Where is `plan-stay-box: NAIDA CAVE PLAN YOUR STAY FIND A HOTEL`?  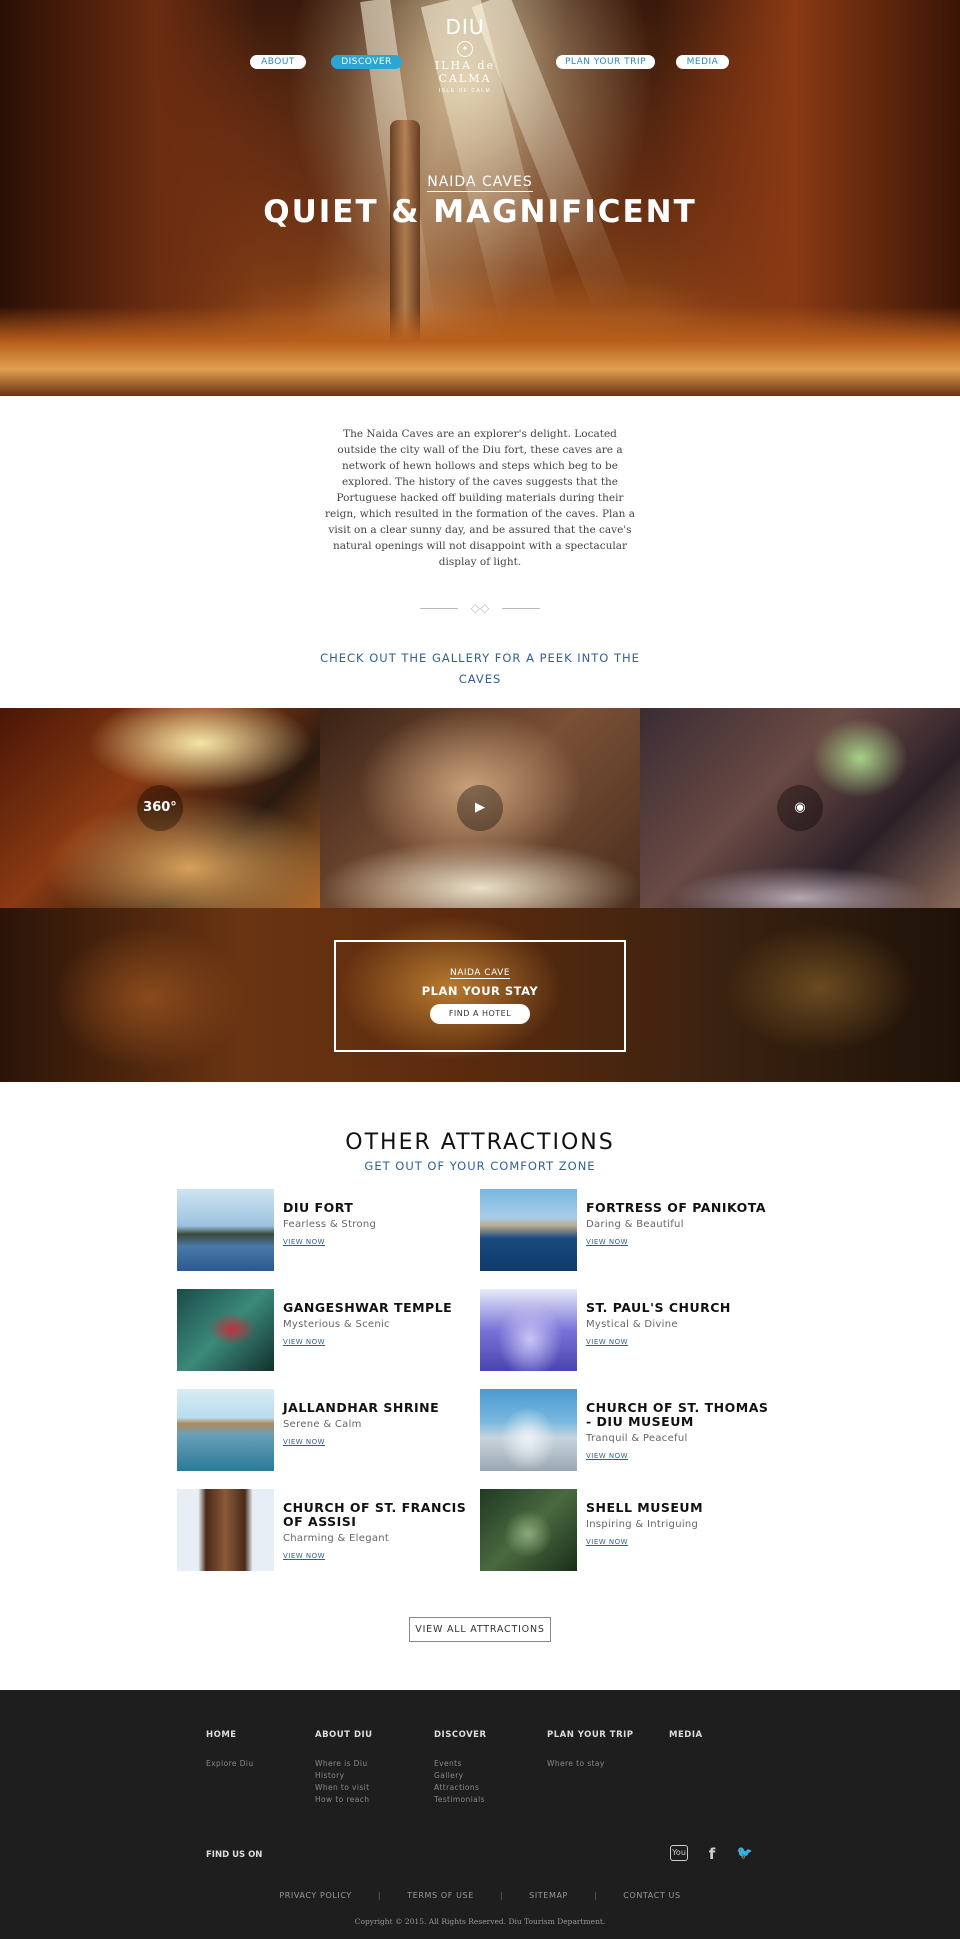
plan-stay-box: NAIDA CAVE PLAN YOUR STAY FIND A HOTEL is located at coordinates (480, 996).